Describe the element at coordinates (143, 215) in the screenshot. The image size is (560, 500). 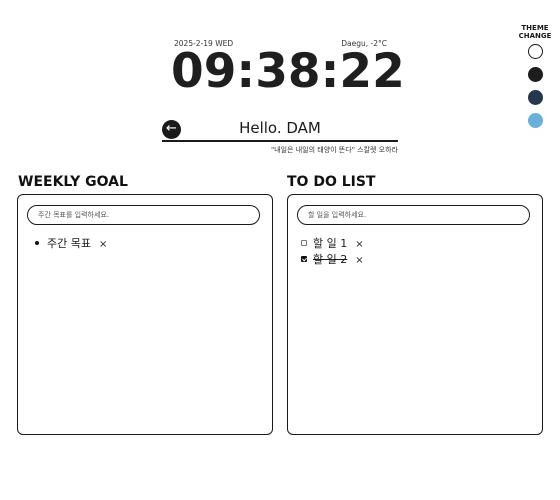
I see `weekly-goal-input` at that location.